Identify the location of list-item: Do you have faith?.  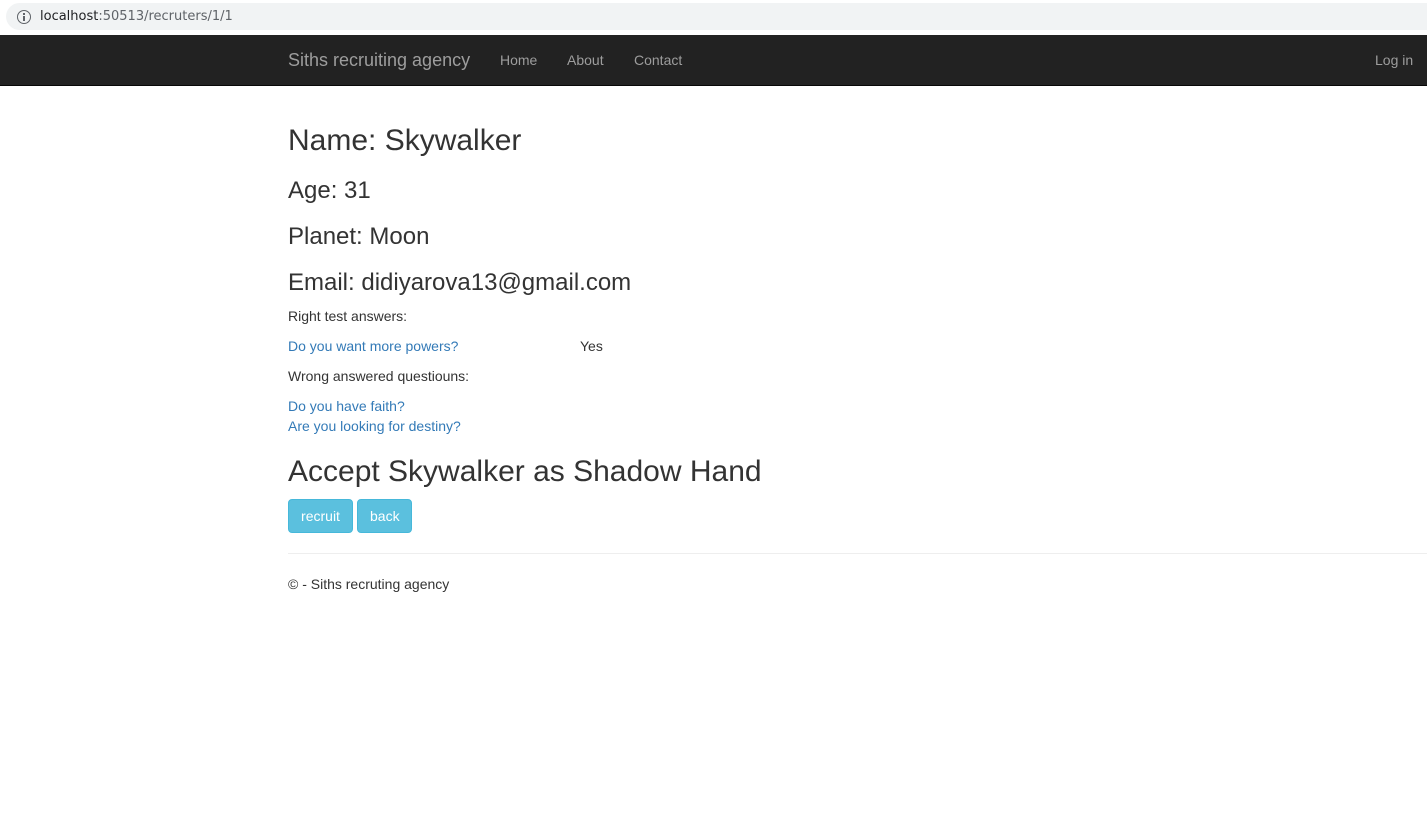
(374, 406).